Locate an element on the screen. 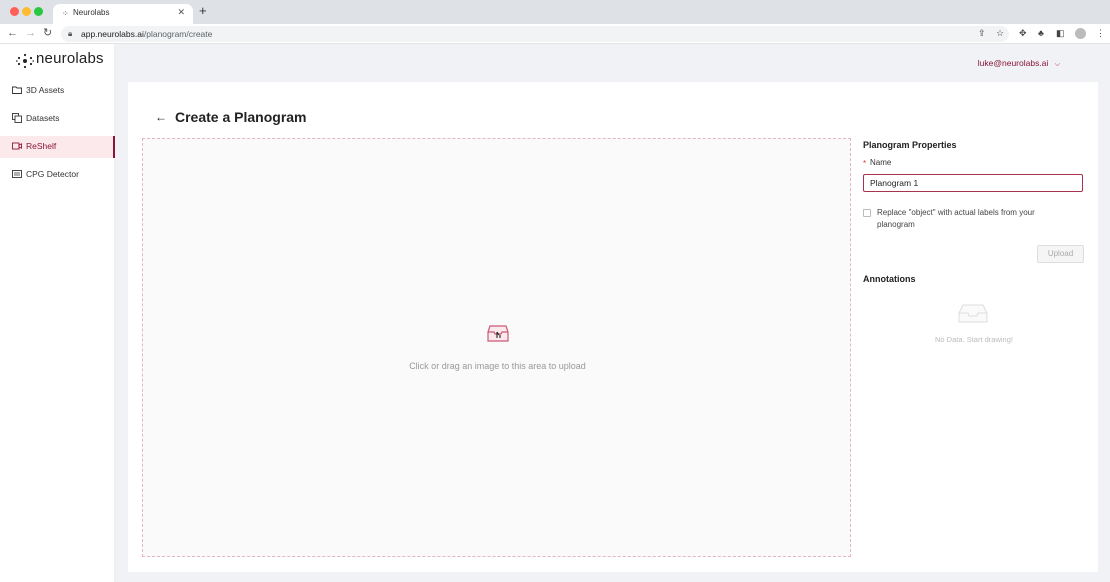 The width and height of the screenshot is (1110, 582). page-title: Create a Planogram is located at coordinates (241, 117).